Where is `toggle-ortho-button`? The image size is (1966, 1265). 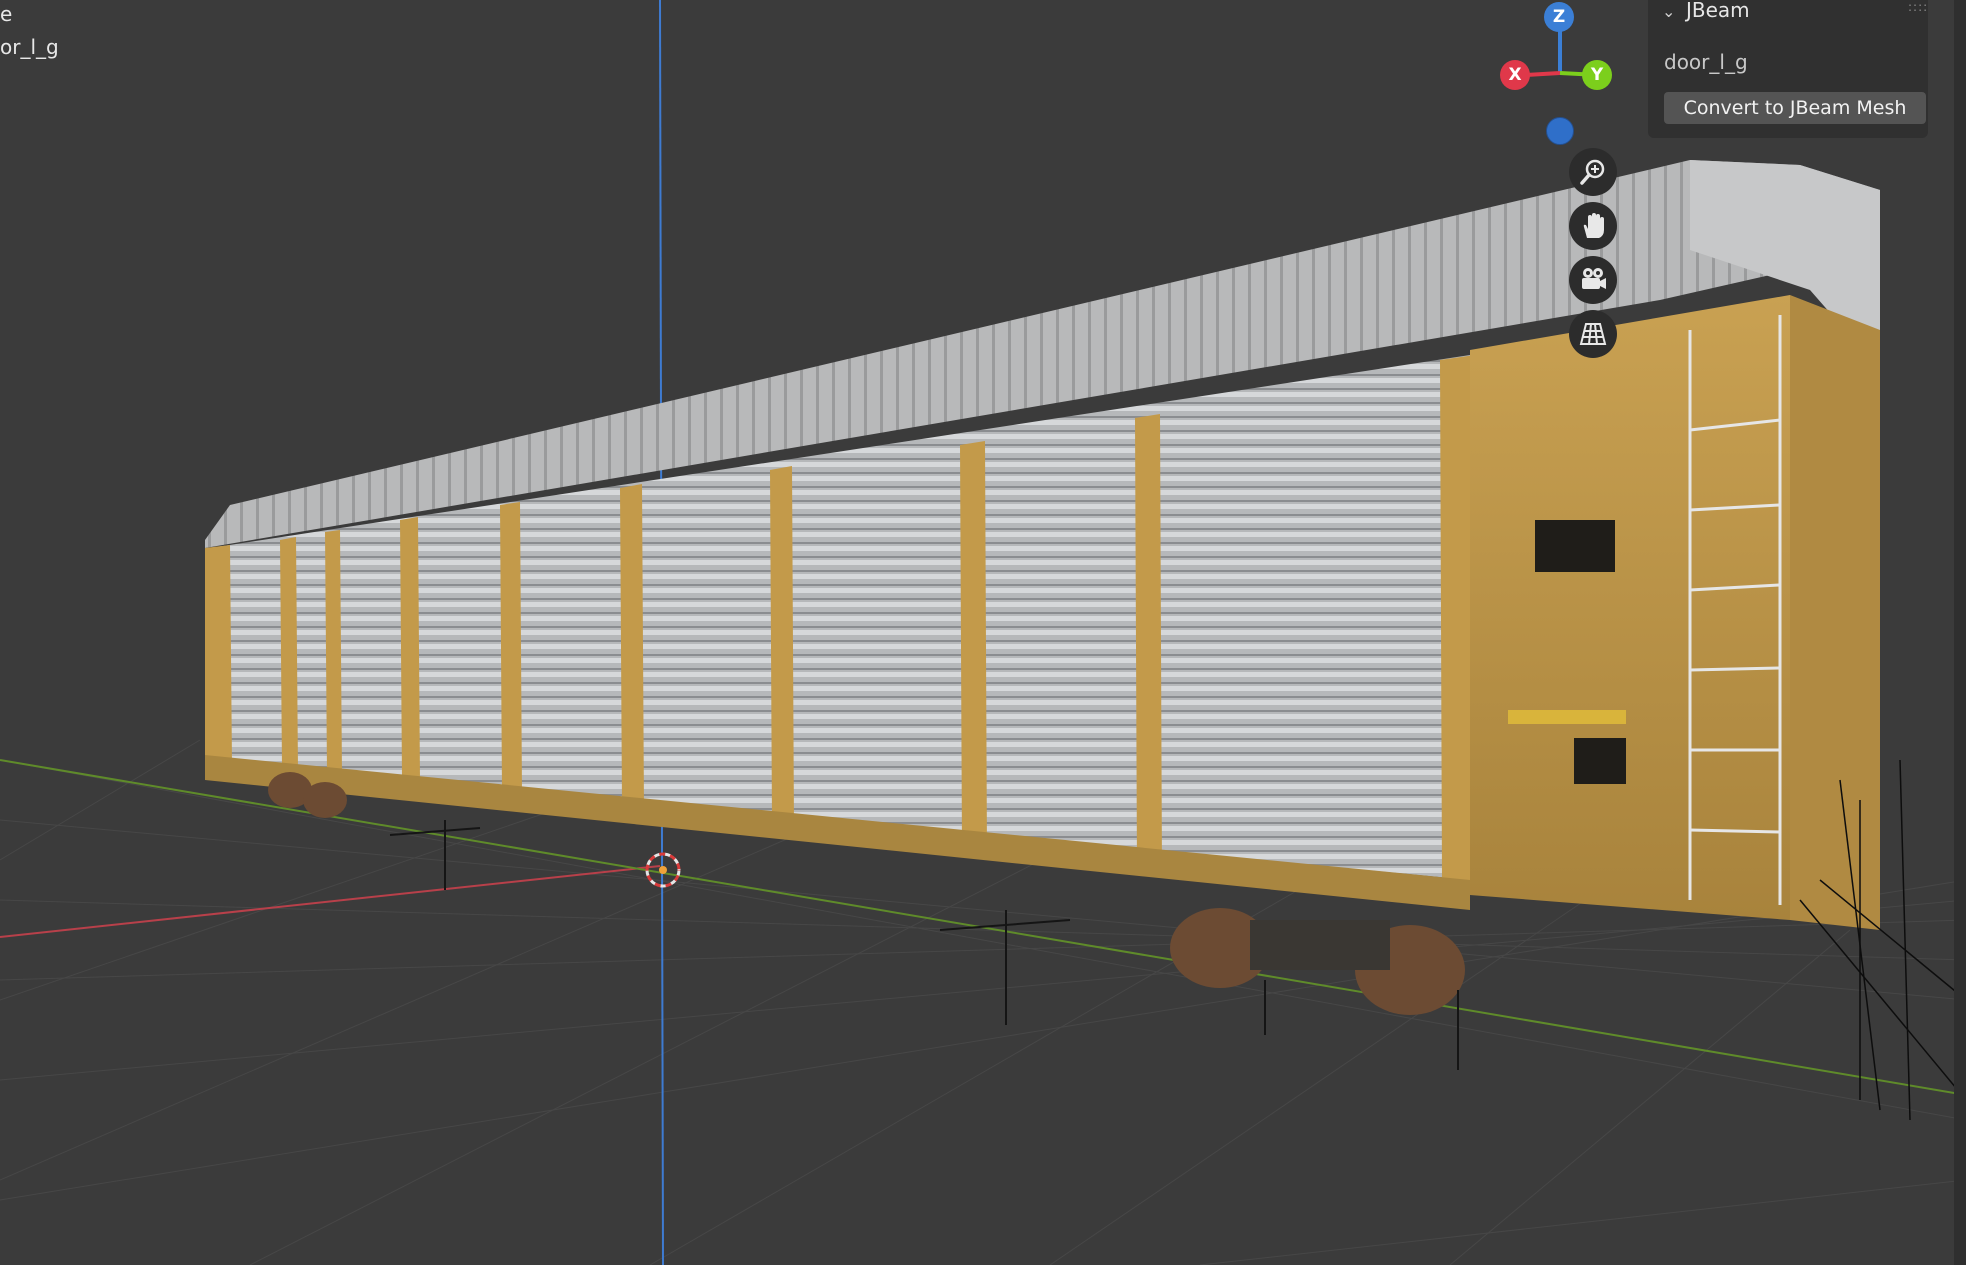
toggle-ortho-button is located at coordinates (1593, 334).